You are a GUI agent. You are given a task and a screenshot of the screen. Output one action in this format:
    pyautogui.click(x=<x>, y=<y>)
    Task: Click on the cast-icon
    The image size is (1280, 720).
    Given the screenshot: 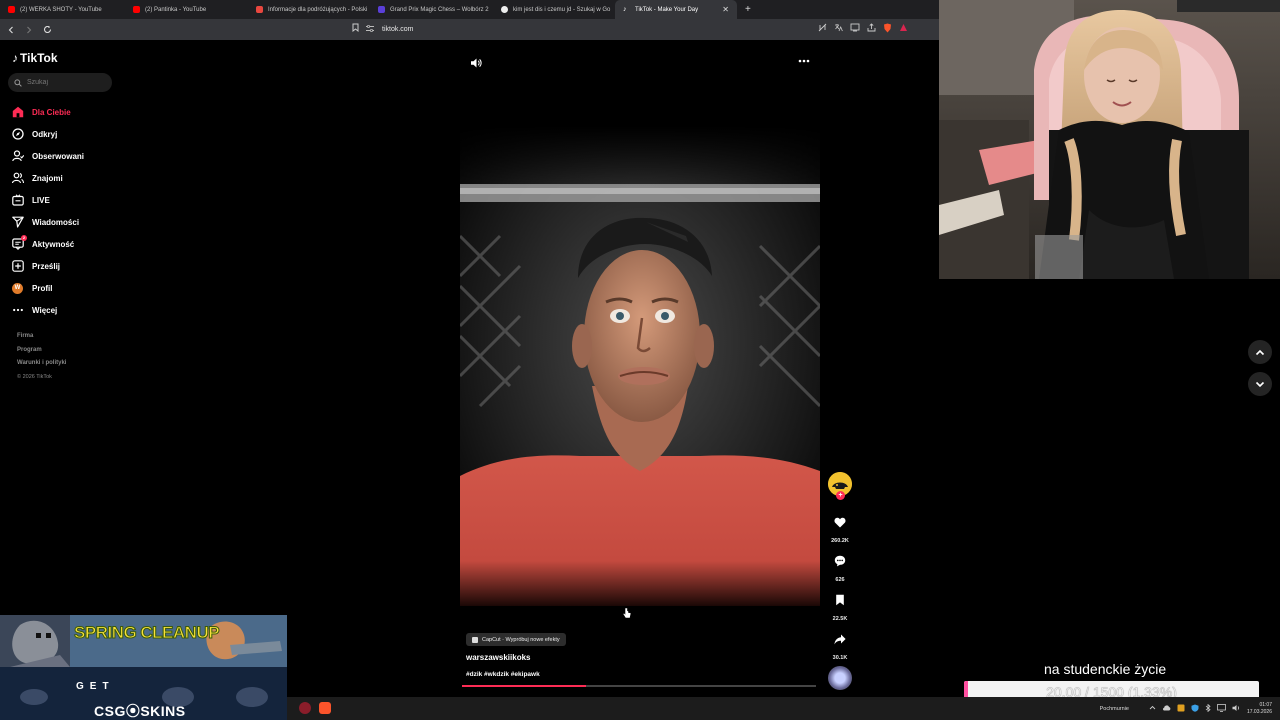 What is the action you would take?
    pyautogui.click(x=855, y=29)
    